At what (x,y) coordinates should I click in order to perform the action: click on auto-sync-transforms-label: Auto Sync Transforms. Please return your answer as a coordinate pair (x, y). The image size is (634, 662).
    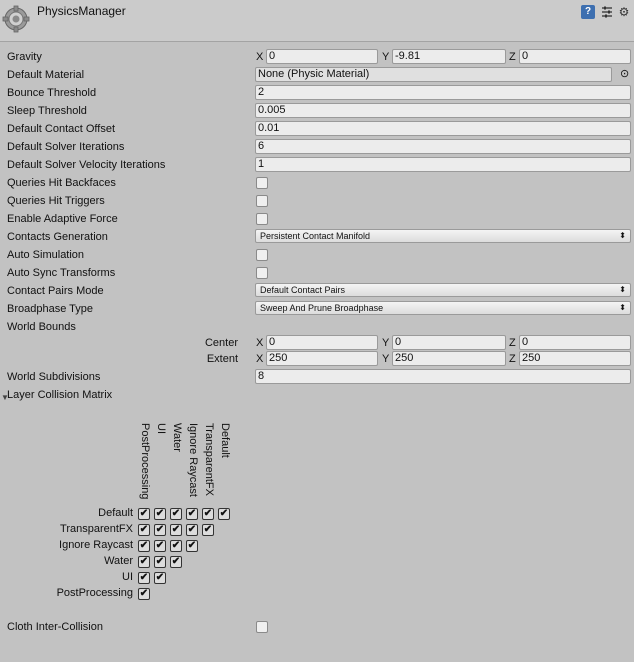
    Looking at the image, I should click on (61, 273).